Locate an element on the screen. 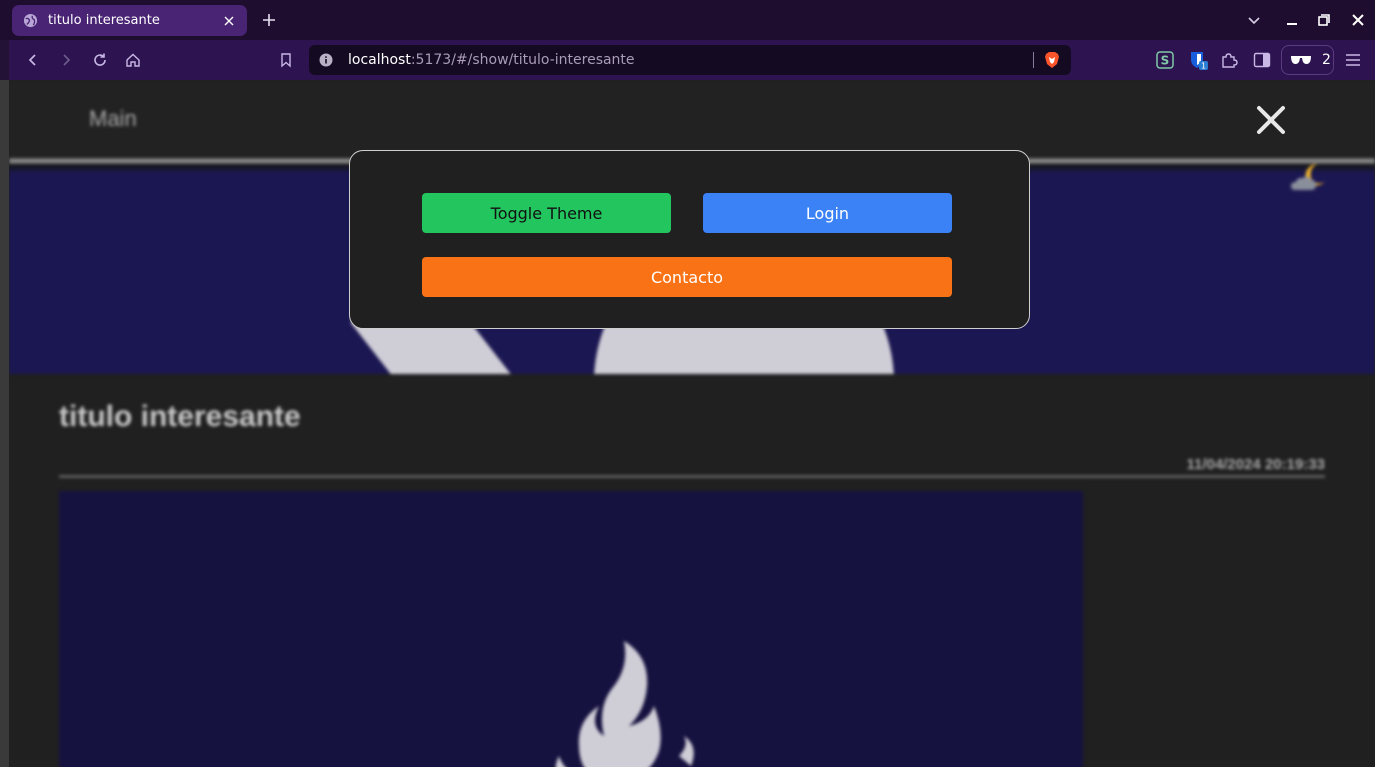 This screenshot has height=767, width=1375. tab-title: titulo interesante is located at coordinates (104, 20).